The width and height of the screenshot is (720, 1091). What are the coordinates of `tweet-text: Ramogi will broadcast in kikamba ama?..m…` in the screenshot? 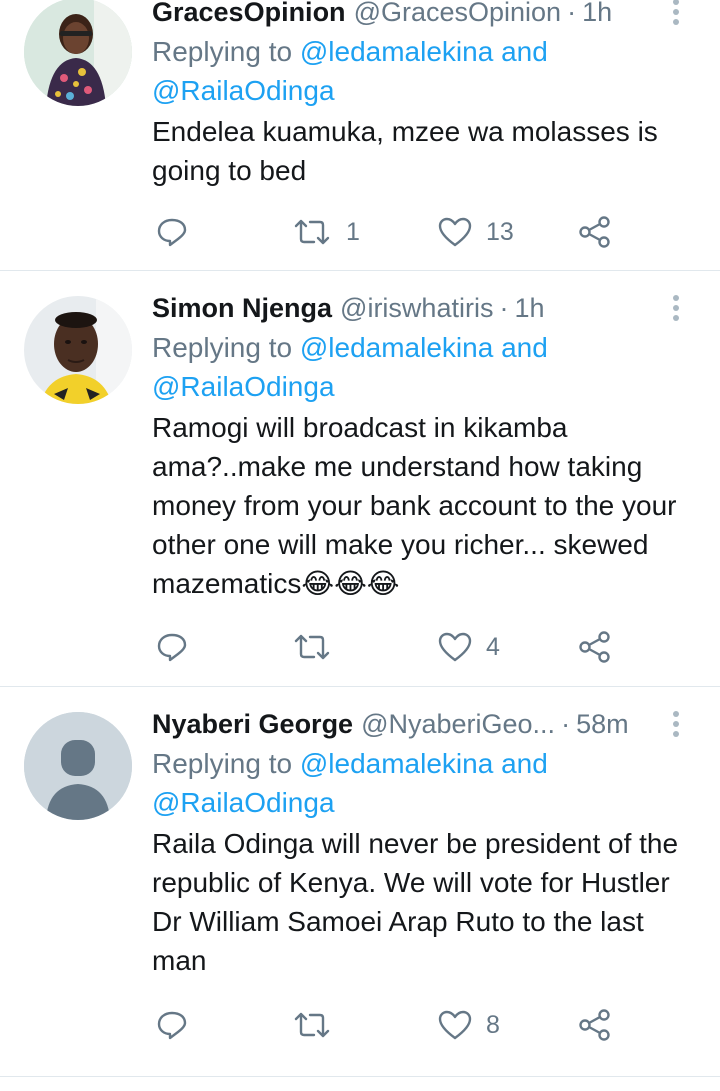 It's located at (414, 505).